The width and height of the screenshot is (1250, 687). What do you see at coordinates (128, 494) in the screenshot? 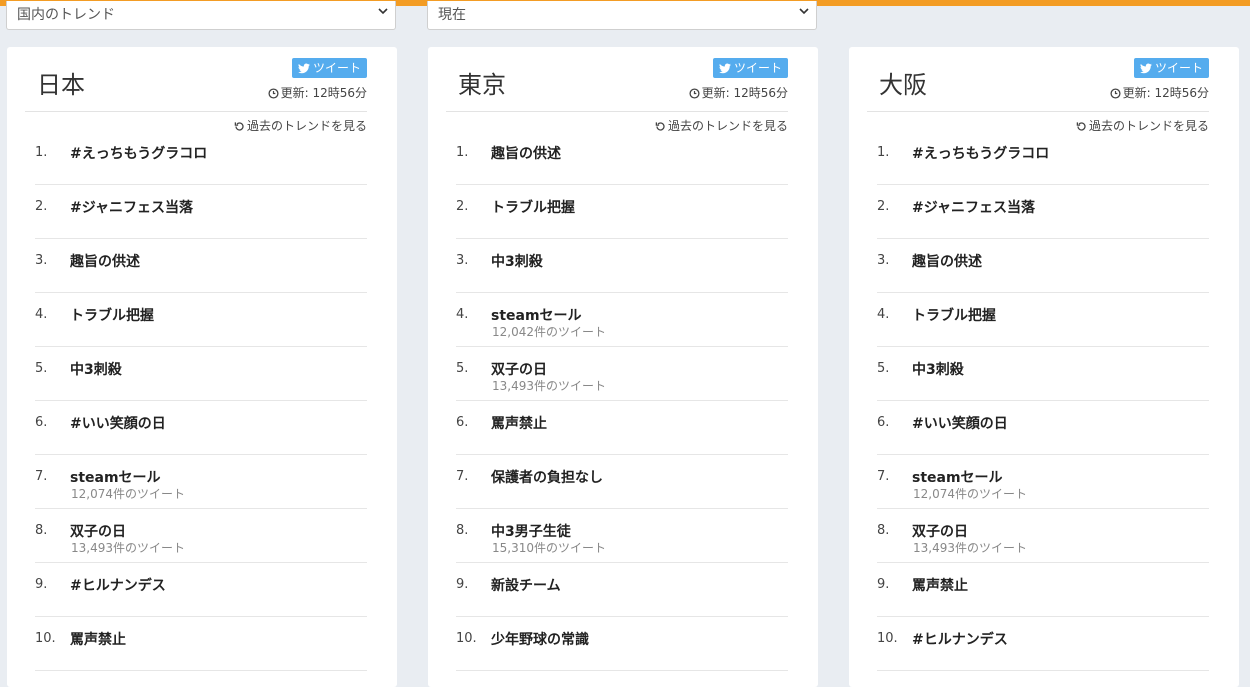
I see `trend-count: 12,074件のツイート` at bounding box center [128, 494].